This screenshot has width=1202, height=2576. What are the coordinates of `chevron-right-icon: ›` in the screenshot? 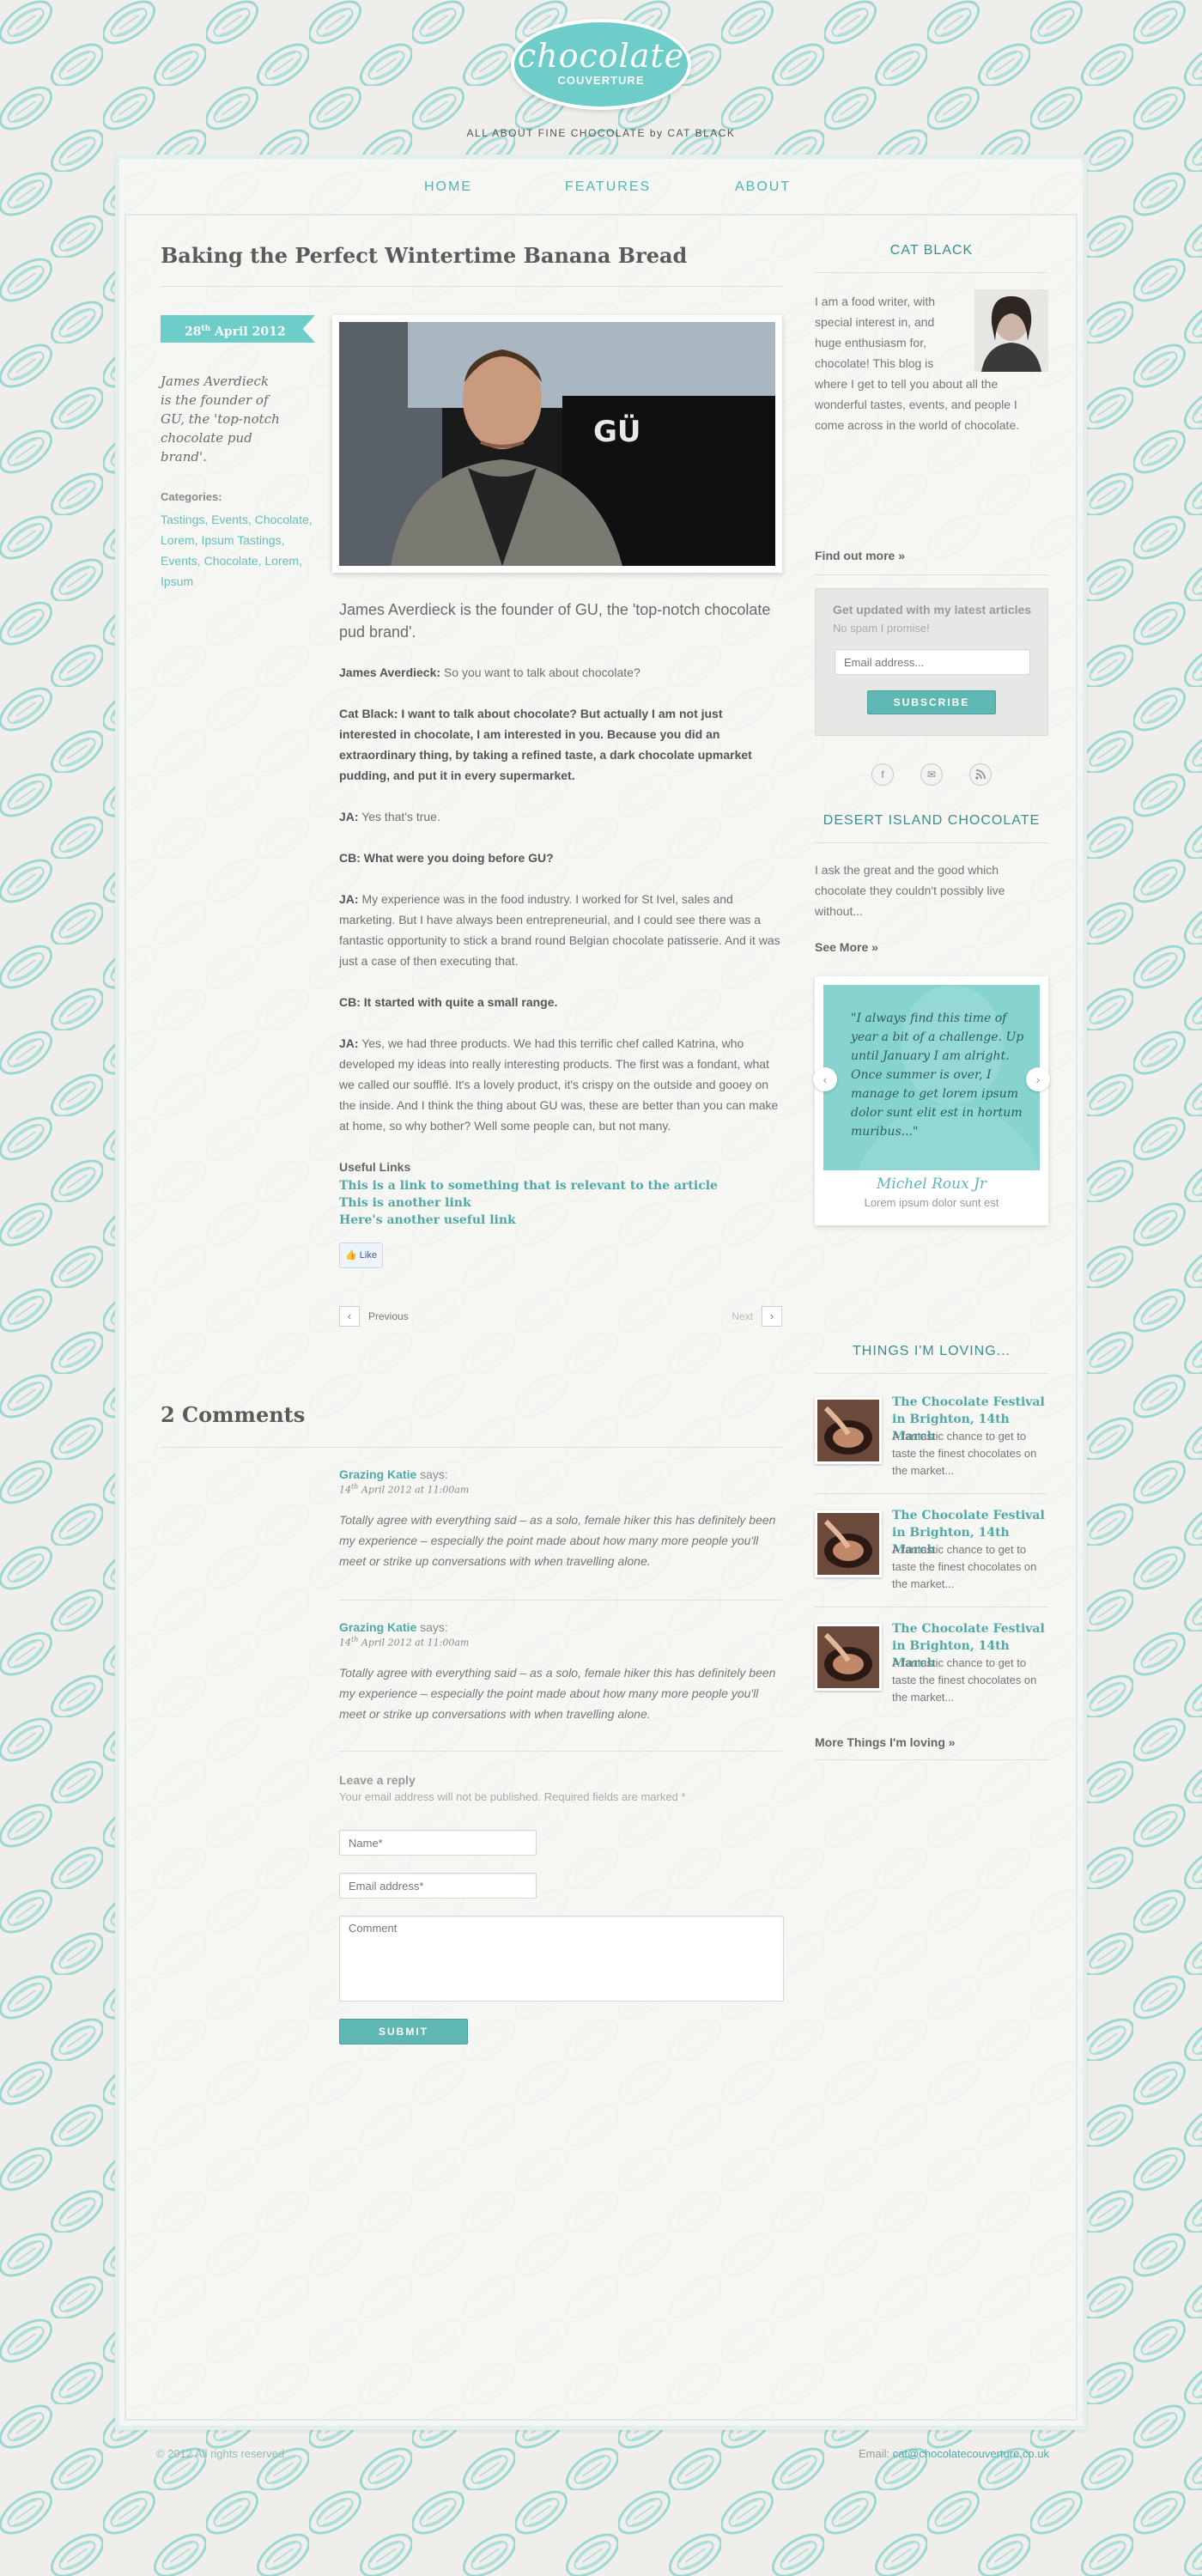 It's located at (771, 1316).